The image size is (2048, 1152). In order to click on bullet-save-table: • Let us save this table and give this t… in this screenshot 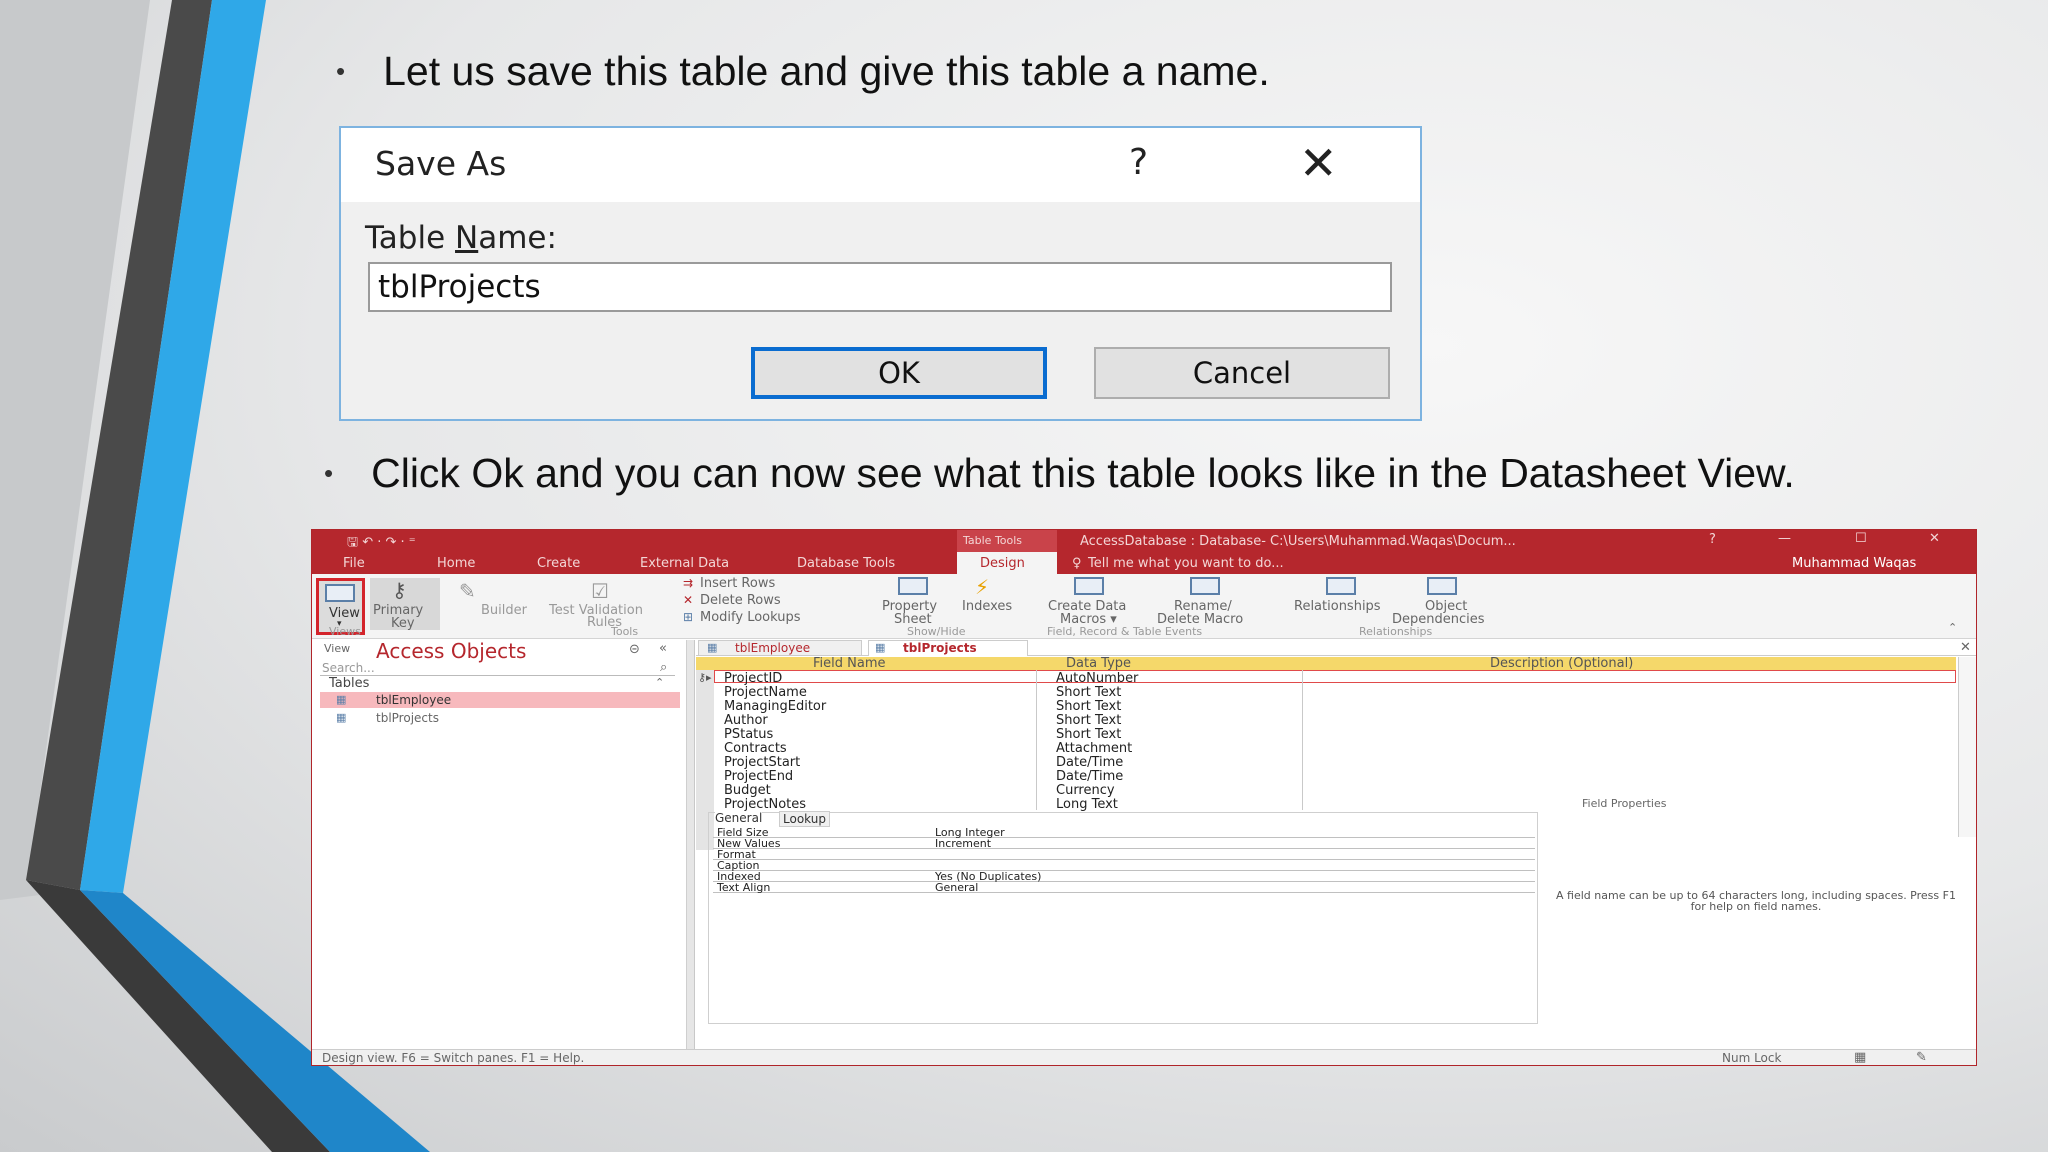, I will do `click(803, 71)`.